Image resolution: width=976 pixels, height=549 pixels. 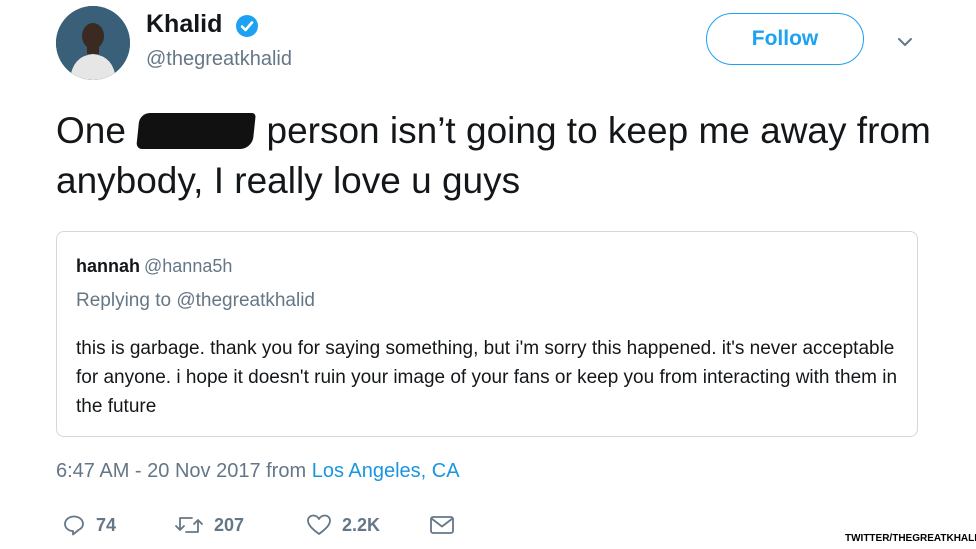 I want to click on retweet-button: 207, so click(x=209, y=525).